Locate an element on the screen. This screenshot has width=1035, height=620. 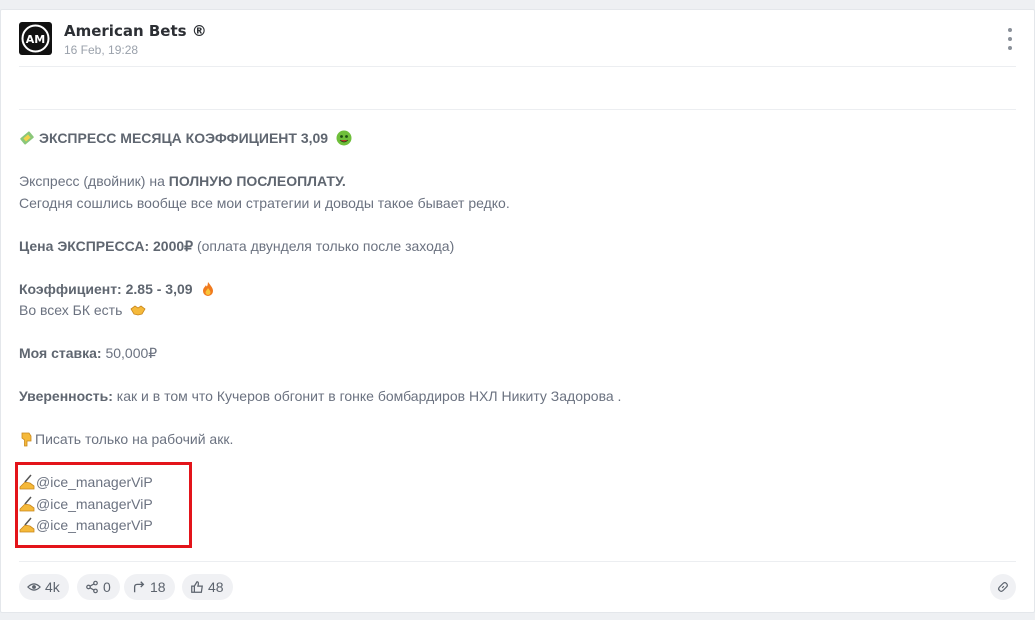
channel-name: American Bets ® is located at coordinates (135, 31).